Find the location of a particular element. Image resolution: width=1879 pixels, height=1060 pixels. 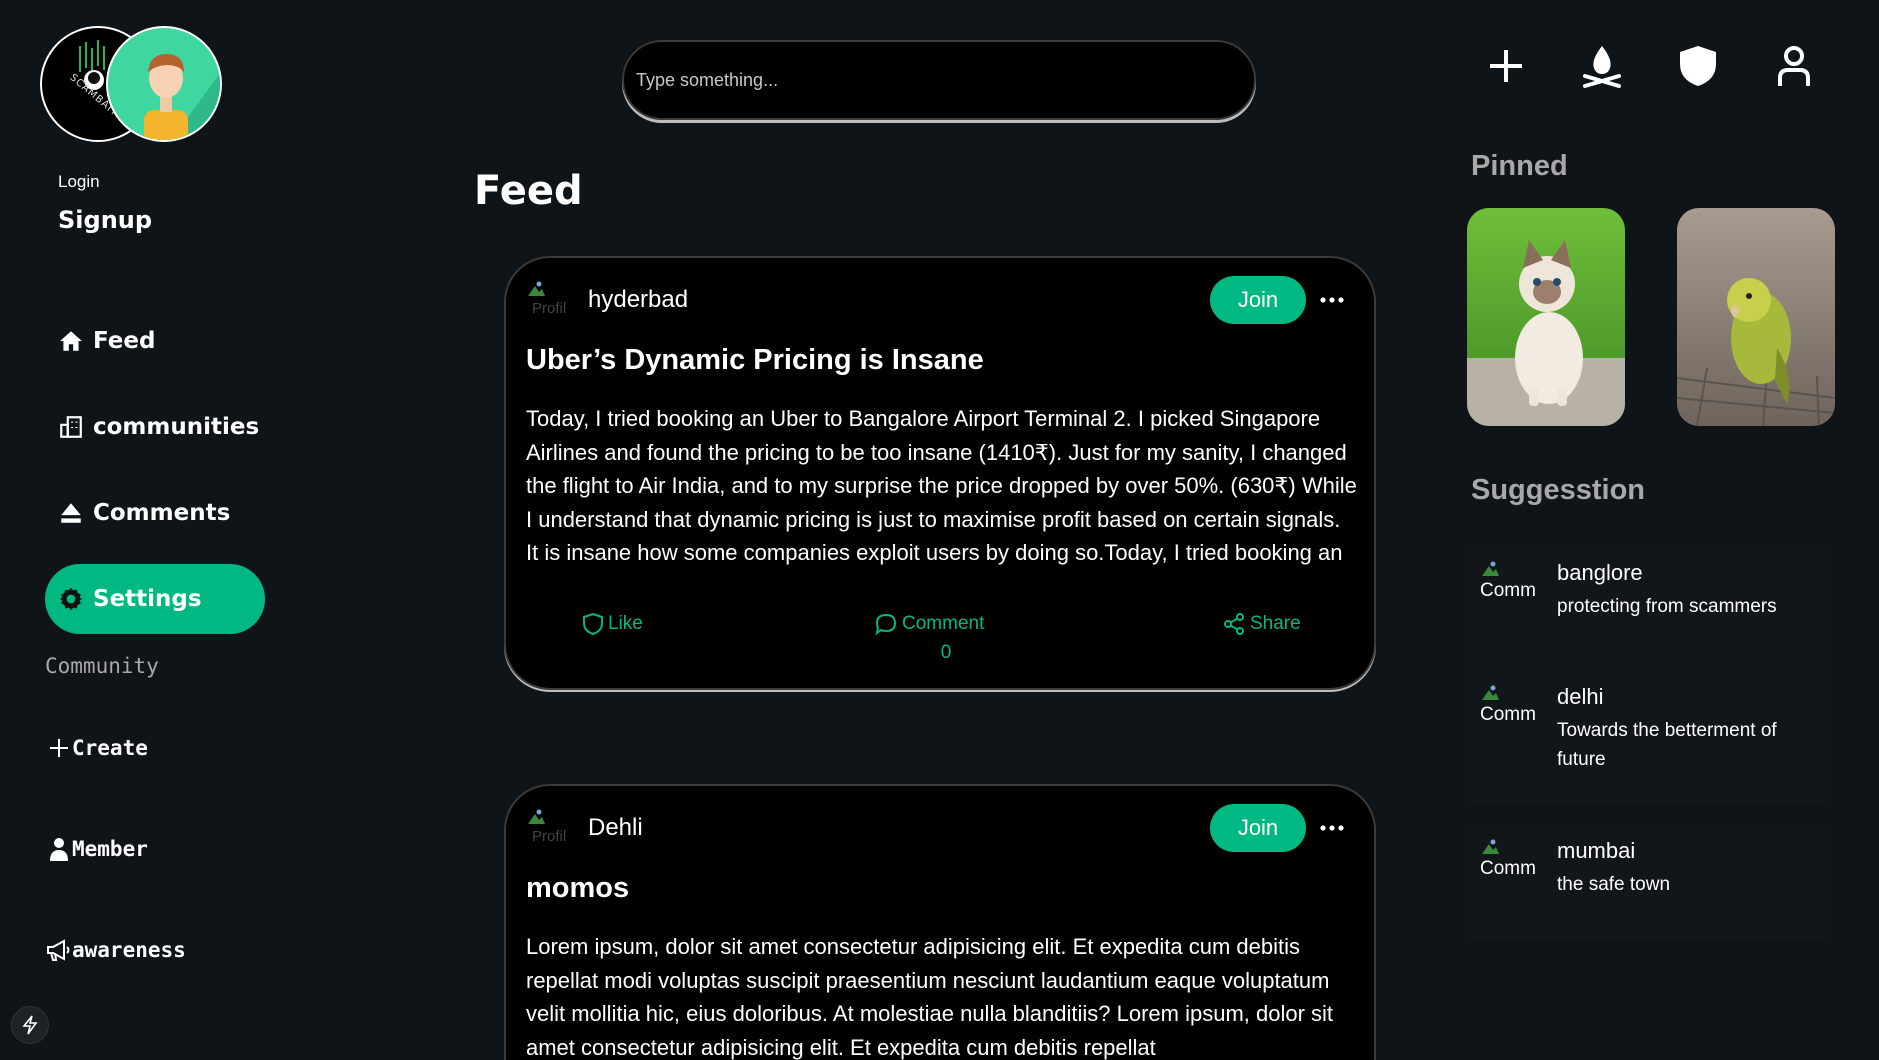

search-box is located at coordinates (939, 80).